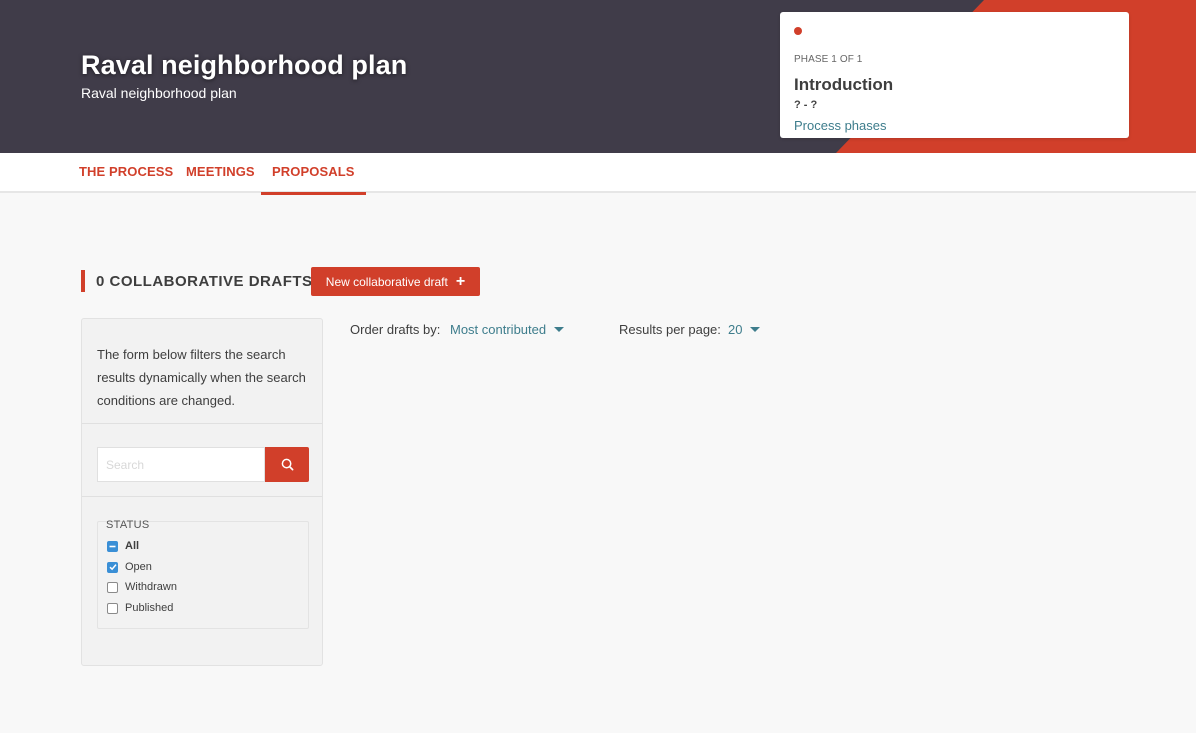 The image size is (1196, 733). Describe the element at coordinates (126, 173) in the screenshot. I see `tab-the-process: THE PROCESS` at that location.